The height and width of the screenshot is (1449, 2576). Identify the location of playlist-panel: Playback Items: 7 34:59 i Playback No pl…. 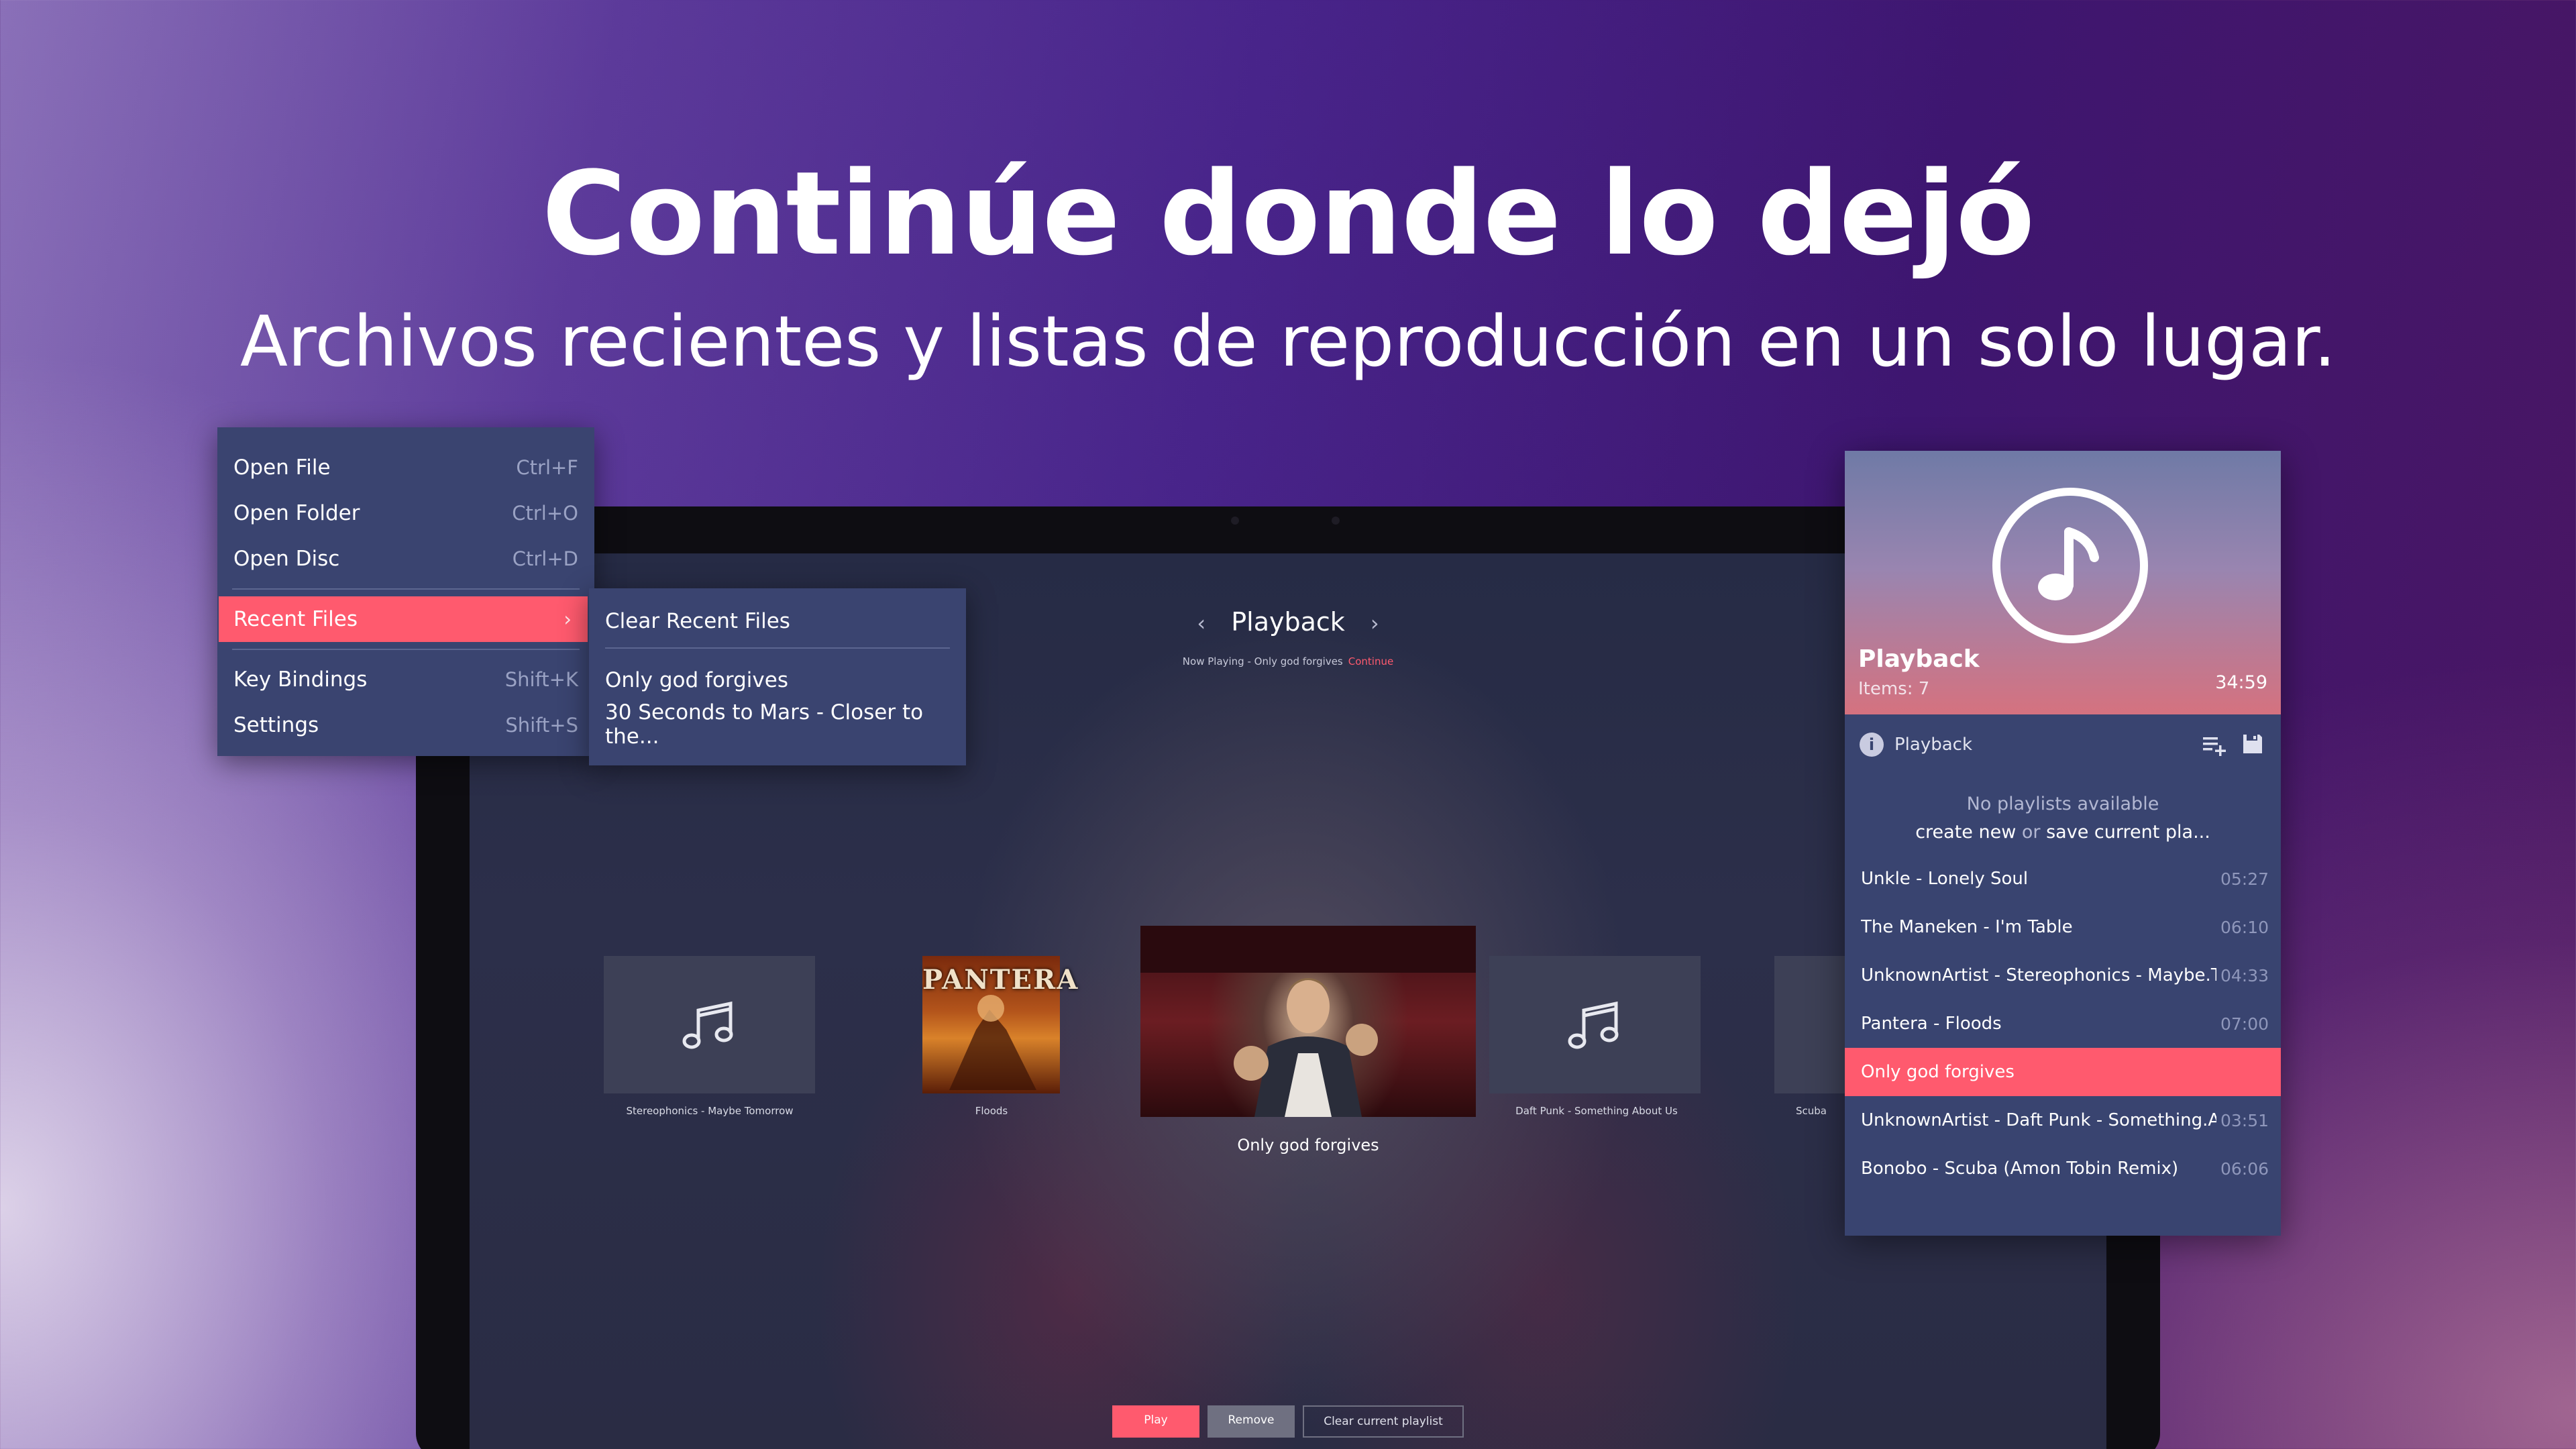
(2063, 843).